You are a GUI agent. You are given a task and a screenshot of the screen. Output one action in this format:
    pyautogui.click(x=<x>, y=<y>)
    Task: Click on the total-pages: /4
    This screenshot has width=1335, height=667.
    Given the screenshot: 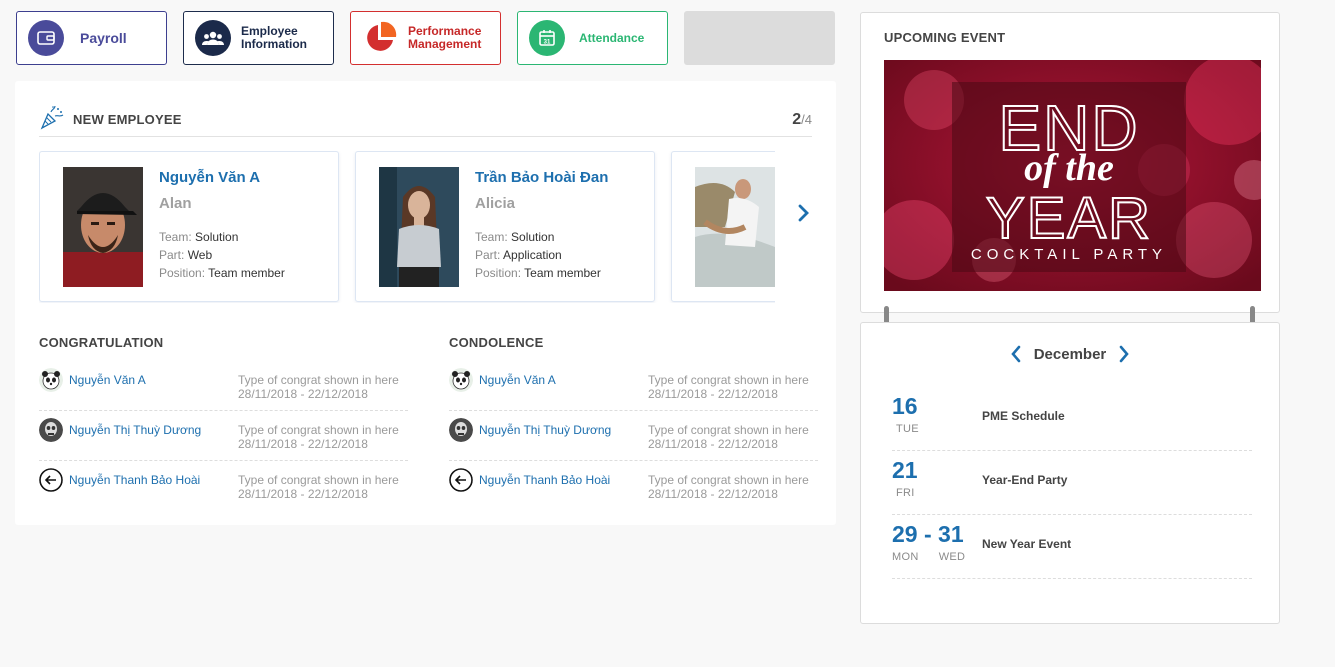 What is the action you would take?
    pyautogui.click(x=806, y=119)
    